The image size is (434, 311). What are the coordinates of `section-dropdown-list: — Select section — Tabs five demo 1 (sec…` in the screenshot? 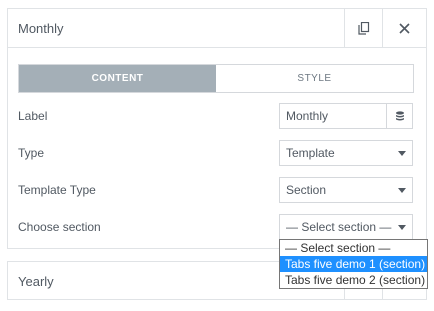 It's located at (353, 264).